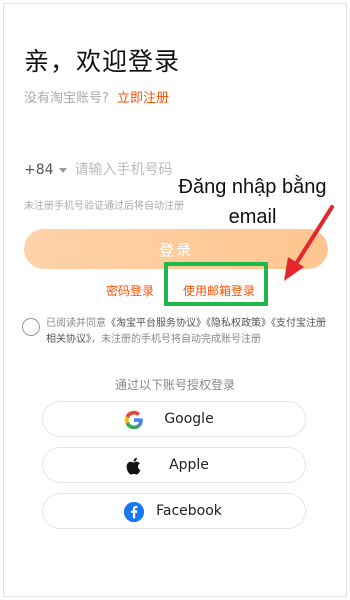  I want to click on red-arrow-icon, so click(309, 243).